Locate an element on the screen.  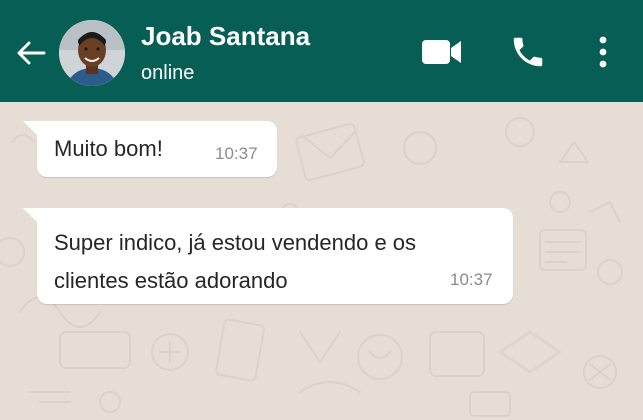
phone-icon is located at coordinates (528, 52).